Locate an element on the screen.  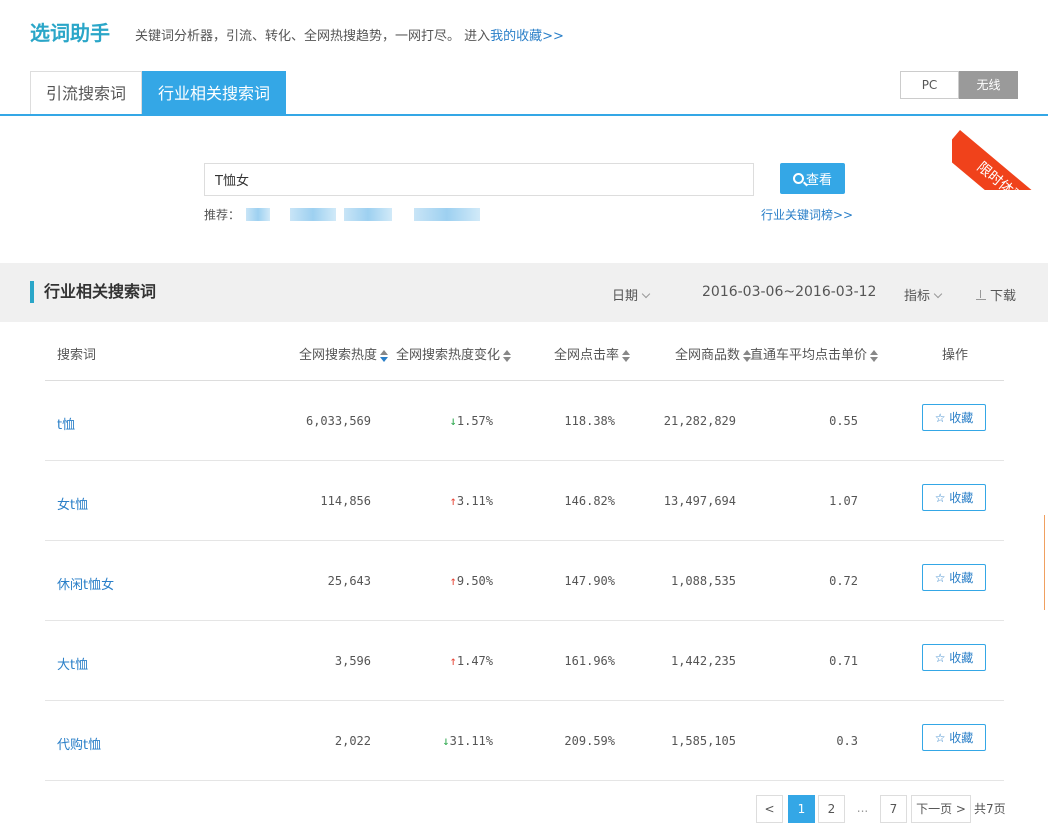
metric-dropdown: 指标 is located at coordinates (923, 294).